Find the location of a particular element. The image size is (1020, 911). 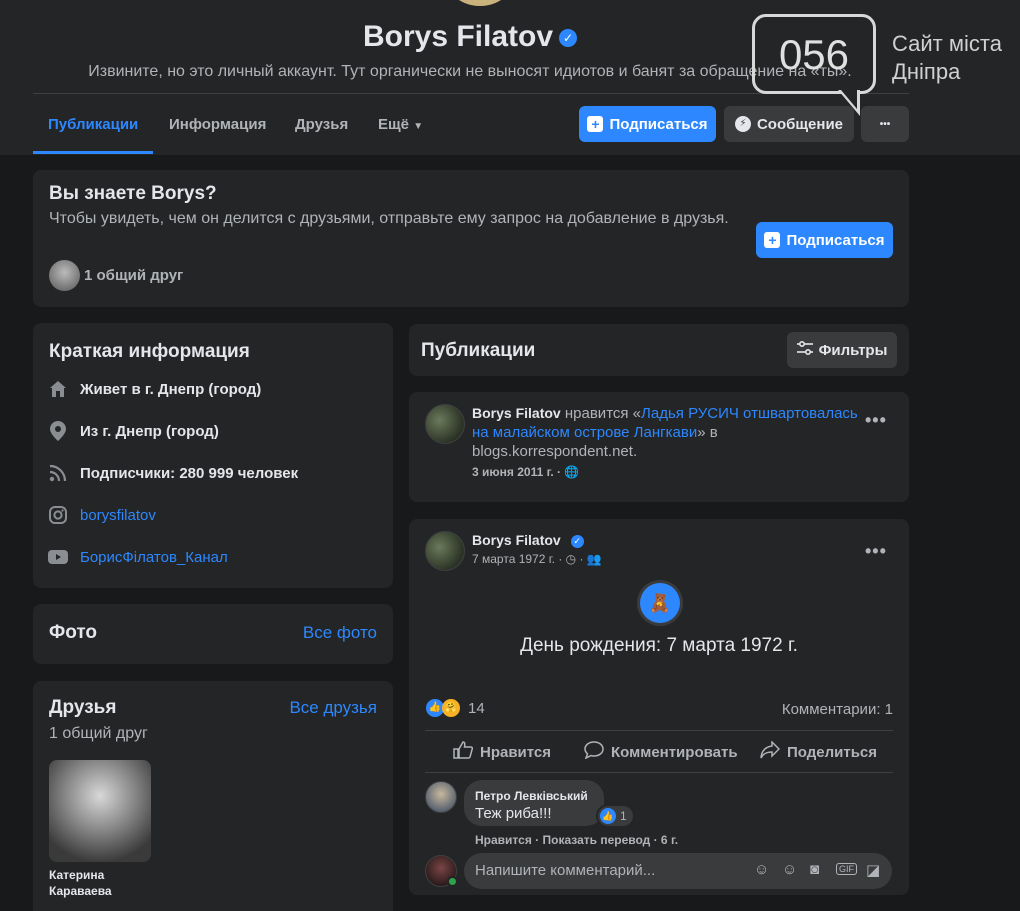

post-date: 3 июня 2011 г. · is located at coordinates (516, 472).